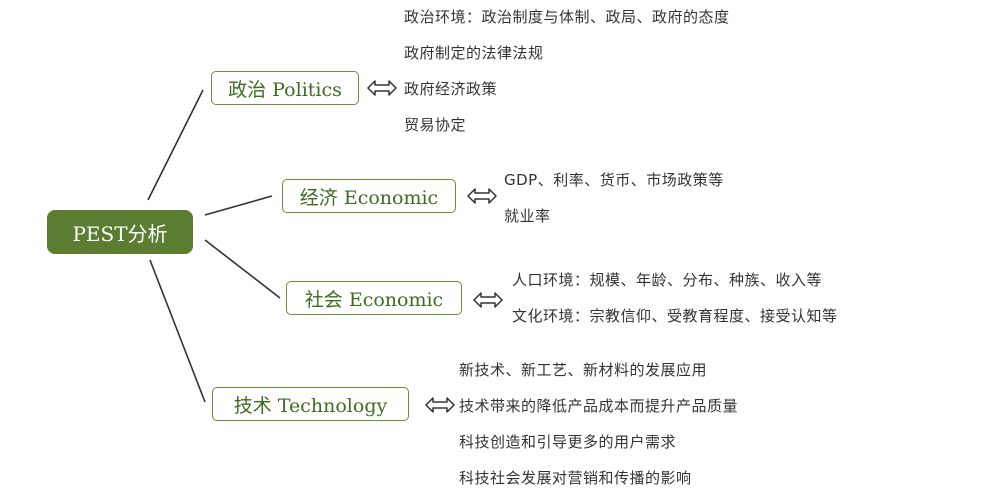 This screenshot has height=494, width=990. Describe the element at coordinates (175, 145) in the screenshot. I see `connector-politics` at that location.